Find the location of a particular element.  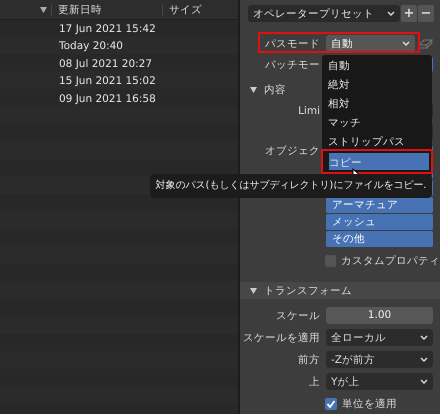

dropdown-value: -Zが前方 is located at coordinates (353, 359).